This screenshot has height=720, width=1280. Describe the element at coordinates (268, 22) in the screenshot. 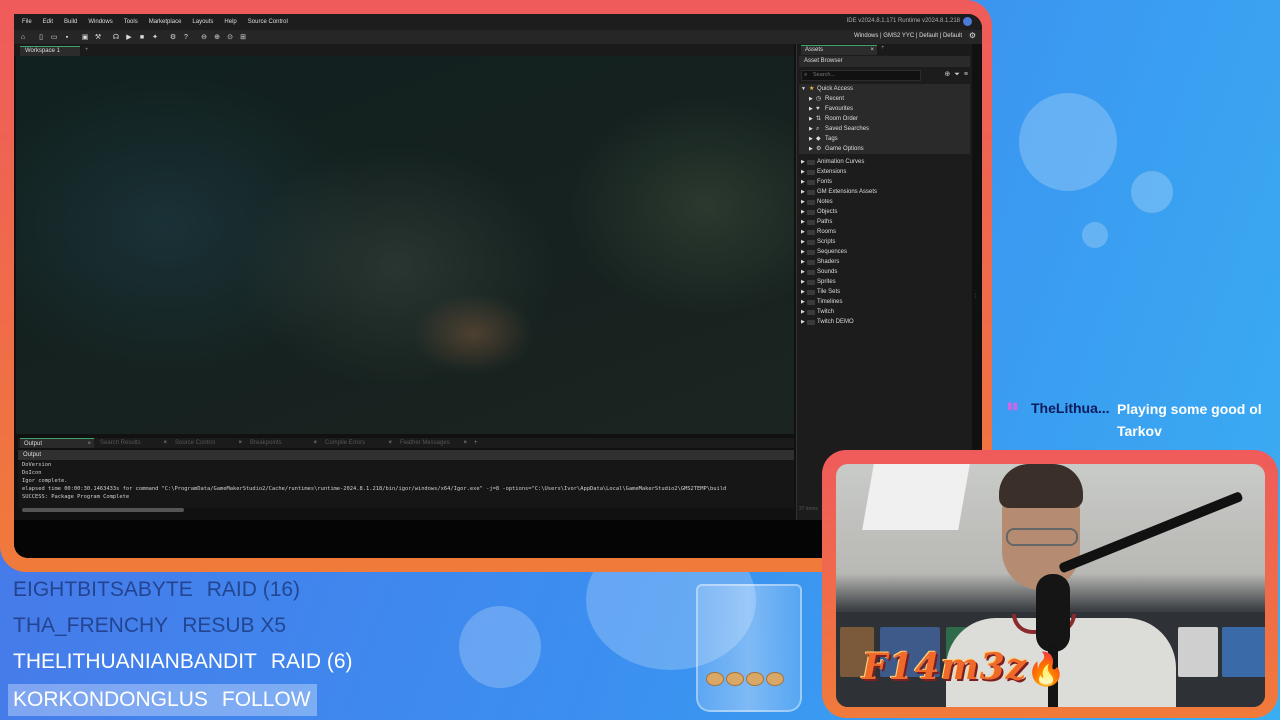

I see `menu-source-control: Source Control` at that location.